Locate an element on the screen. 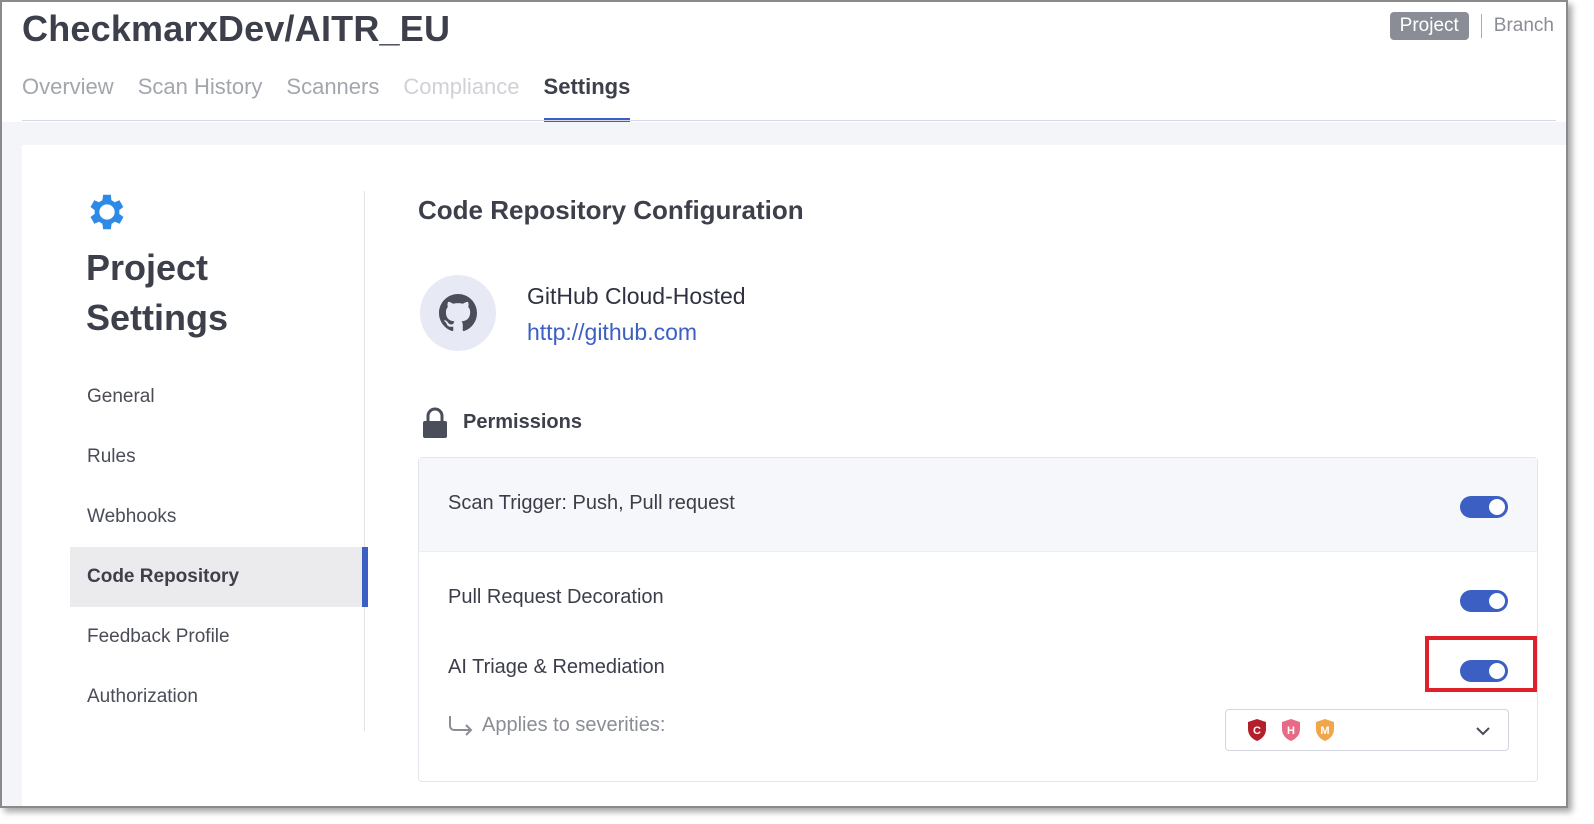  severity-critical-icon: C is located at coordinates (1257, 730).